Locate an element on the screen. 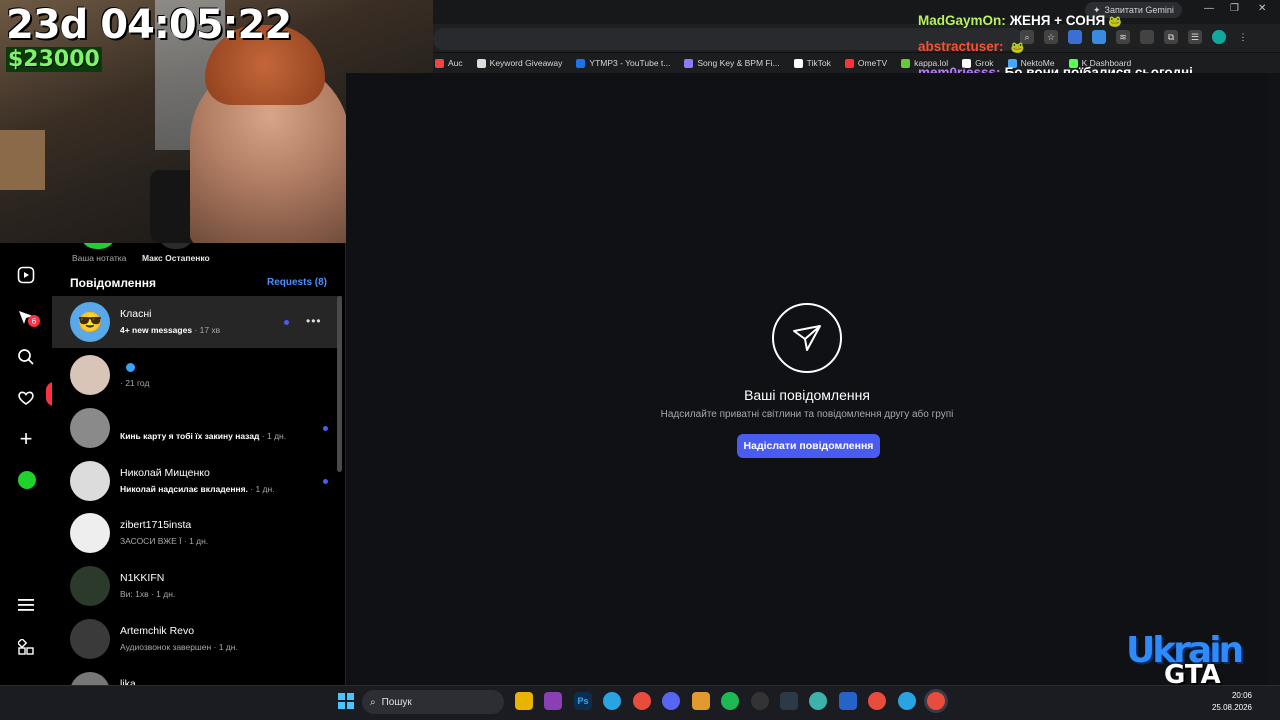  translate-icon is located at coordinates (1075, 37).